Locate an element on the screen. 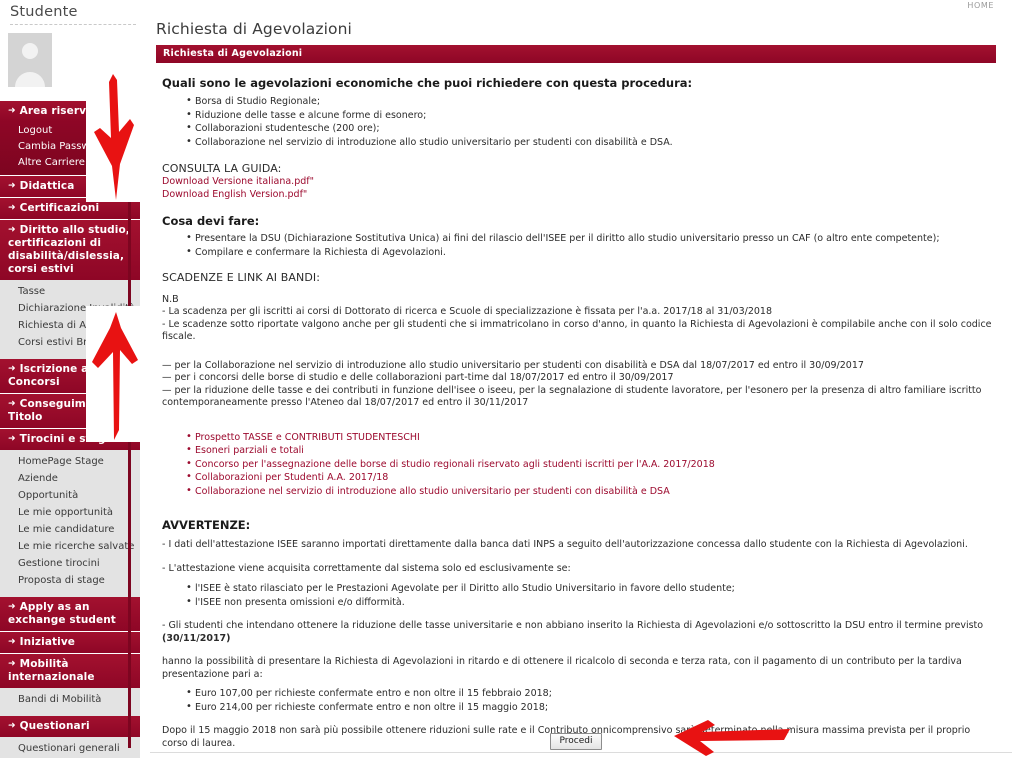 Image resolution: width=1012 pixels, height=758 pixels. bottom-divider is located at coordinates (581, 752).